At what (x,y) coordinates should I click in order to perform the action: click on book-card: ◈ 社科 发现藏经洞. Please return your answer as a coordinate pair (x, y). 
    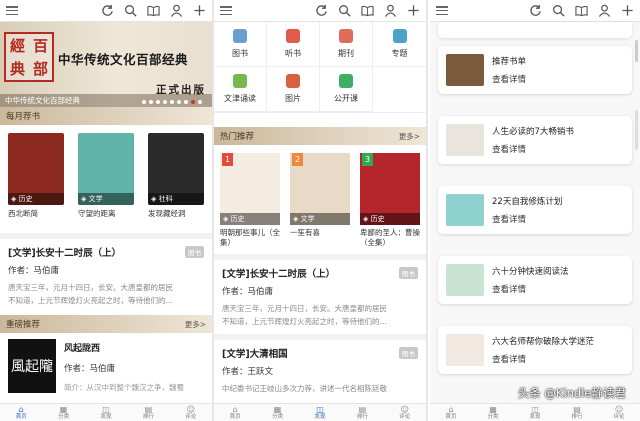
    Looking at the image, I should click on (176, 176).